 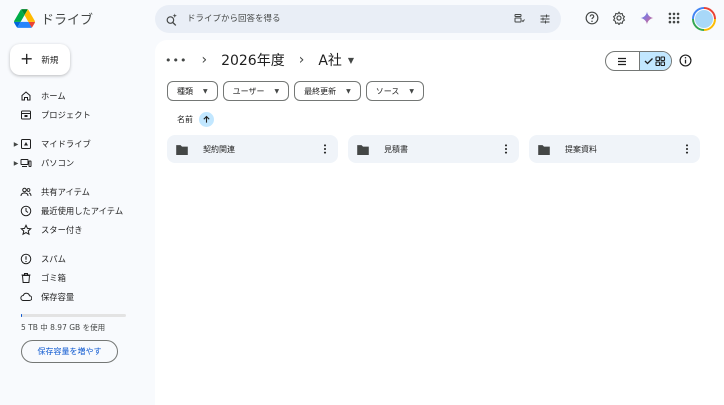 I want to click on drive-logo-icon, so click(x=24, y=18).